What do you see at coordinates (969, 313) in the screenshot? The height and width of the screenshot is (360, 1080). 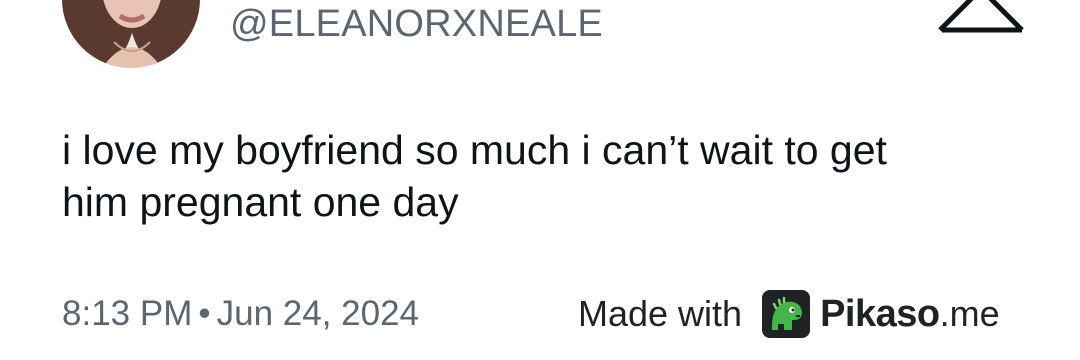 I see `pikaso-tld: .me` at bounding box center [969, 313].